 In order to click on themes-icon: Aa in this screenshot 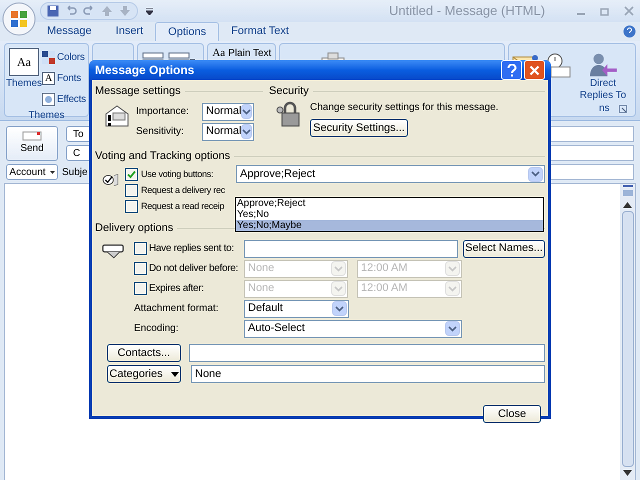, I will do `click(24, 62)`.